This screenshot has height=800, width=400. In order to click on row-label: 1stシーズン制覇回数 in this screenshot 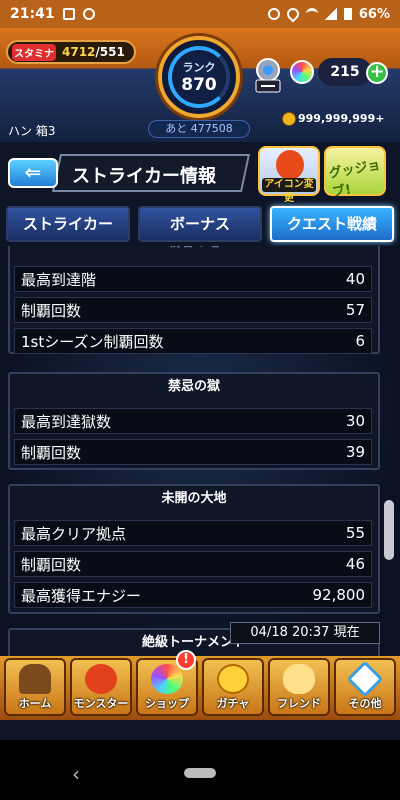, I will do `click(92, 341)`.